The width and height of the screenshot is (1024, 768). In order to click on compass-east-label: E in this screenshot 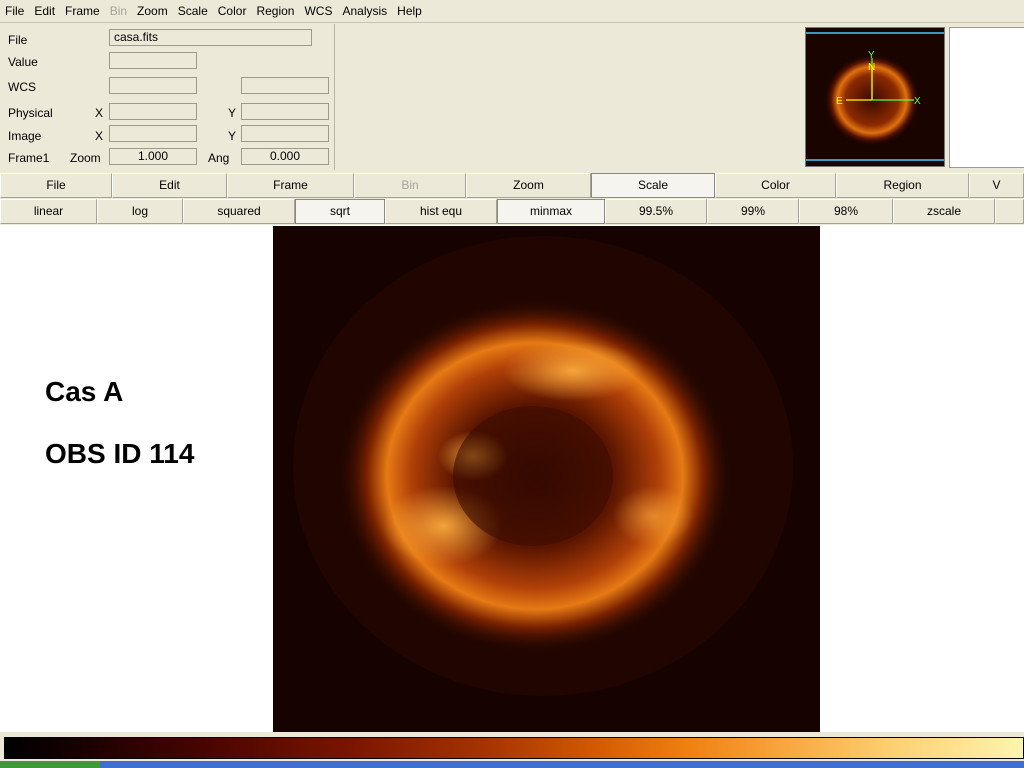, I will do `click(839, 101)`.